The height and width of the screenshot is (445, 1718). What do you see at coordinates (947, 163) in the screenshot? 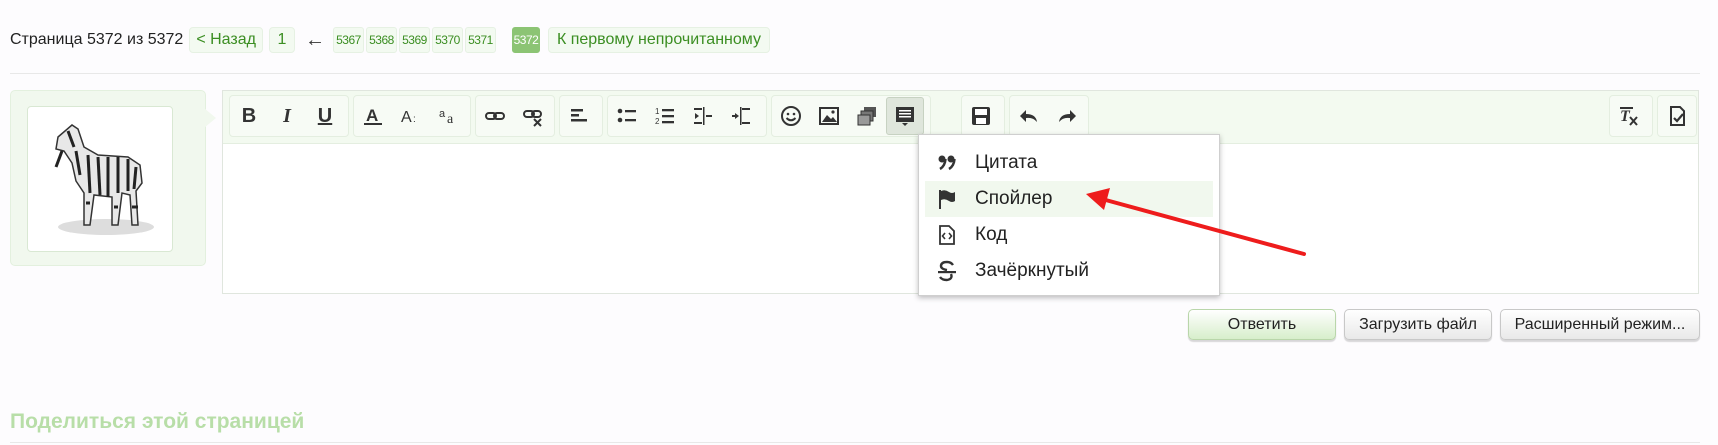
I see `quote-icon` at bounding box center [947, 163].